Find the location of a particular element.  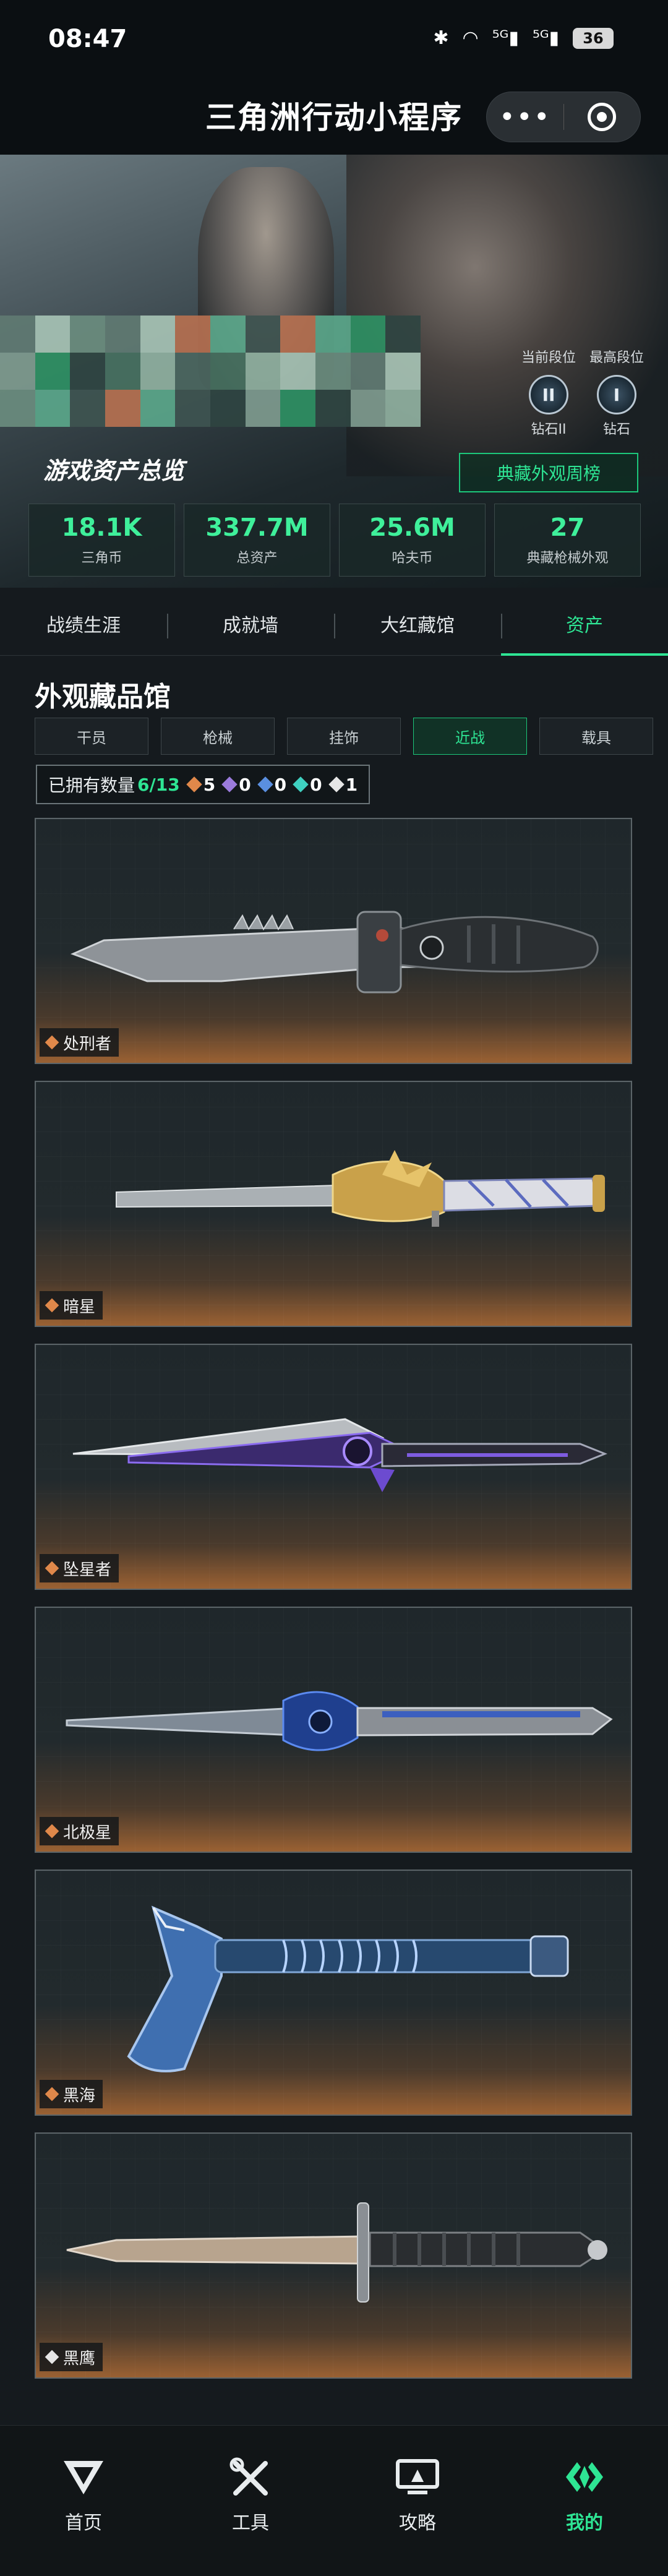

bottom-navigation: 首页 工具 攻略 我的 is located at coordinates (334, 2500).